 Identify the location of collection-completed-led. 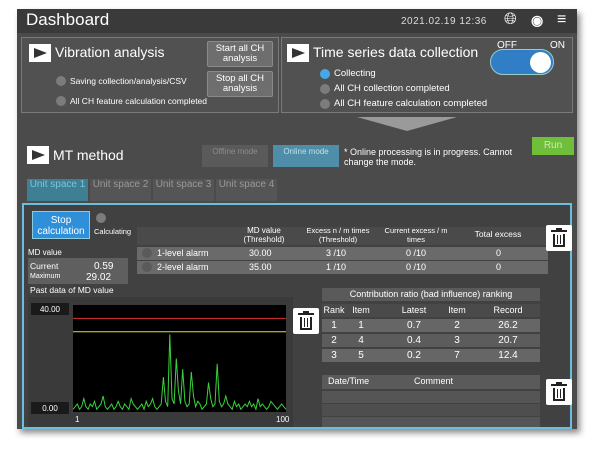
(325, 89).